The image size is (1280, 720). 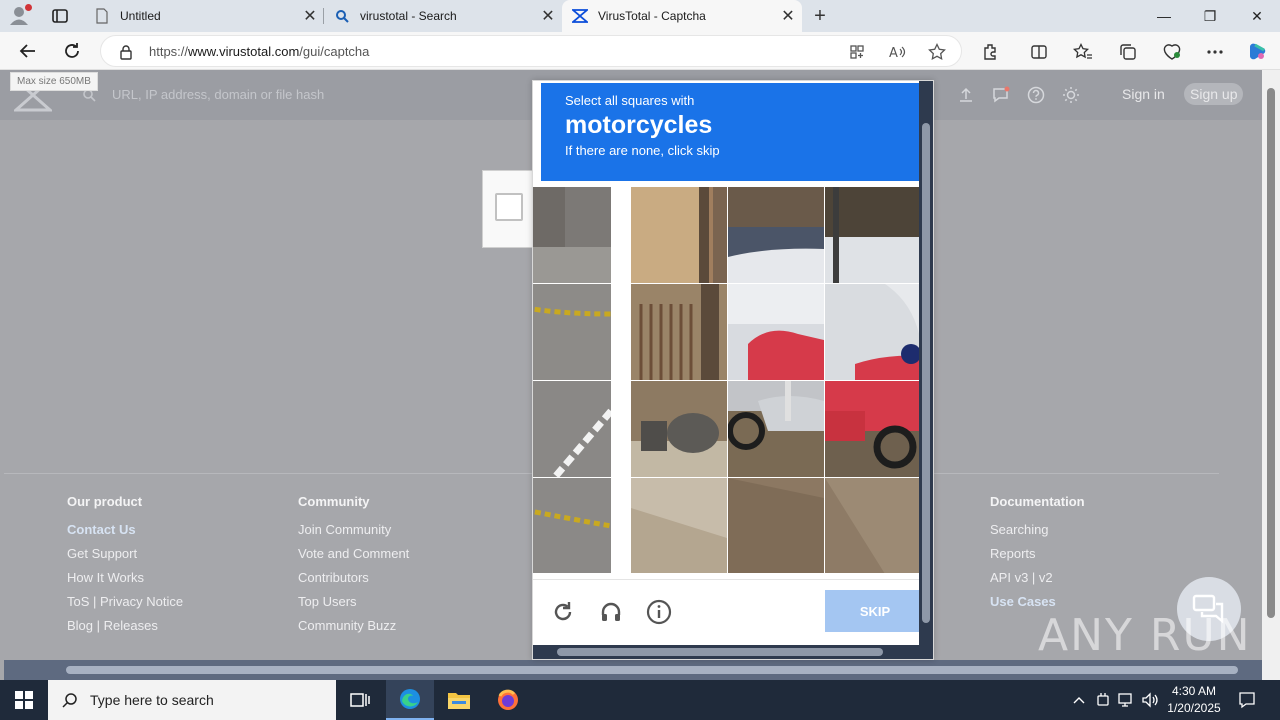 I want to click on minimize-button: —, so click(x=1164, y=16).